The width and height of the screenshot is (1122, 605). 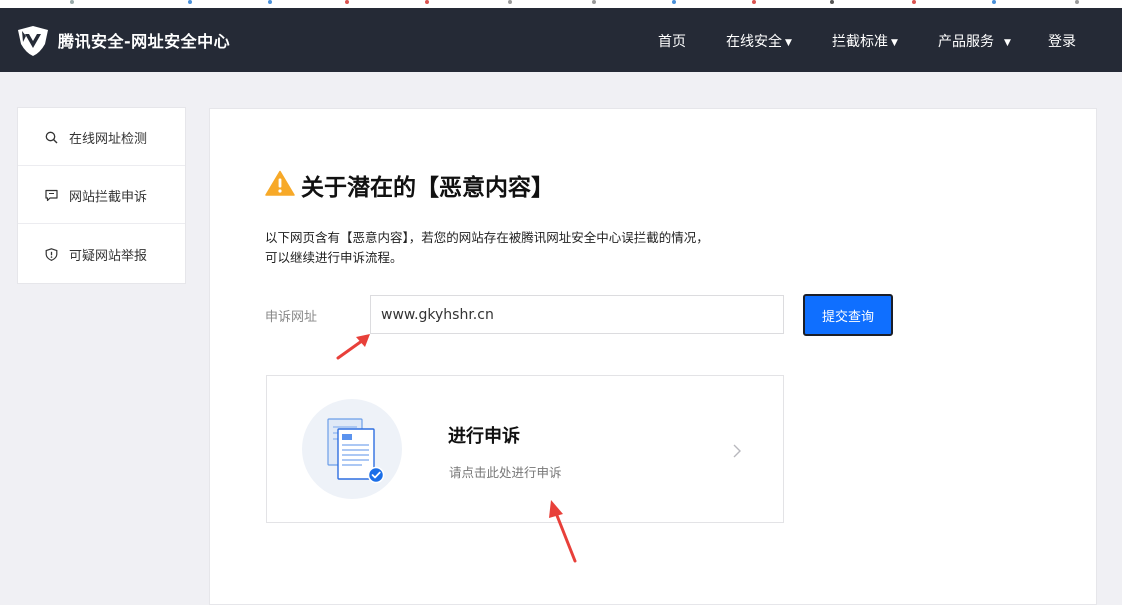 What do you see at coordinates (108, 197) in the screenshot?
I see `sidebar-item-label: 网站拦截申诉` at bounding box center [108, 197].